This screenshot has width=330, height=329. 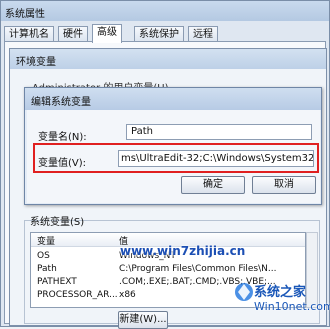 What do you see at coordinates (213, 185) in the screenshot?
I see `ok-button: 确定` at bounding box center [213, 185].